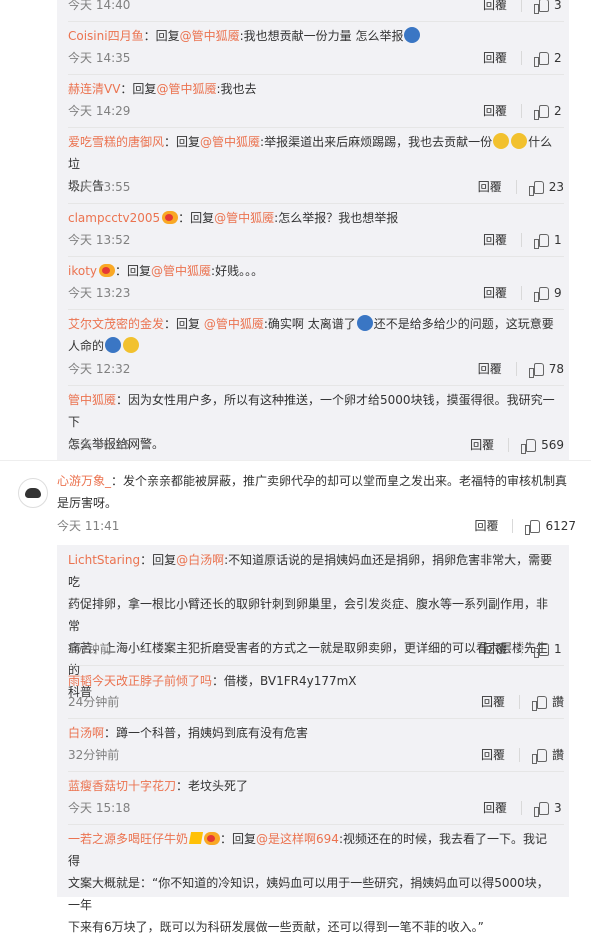 The height and width of the screenshot is (938, 591). What do you see at coordinates (196, 838) in the screenshot?
I see `vip-icon` at bounding box center [196, 838].